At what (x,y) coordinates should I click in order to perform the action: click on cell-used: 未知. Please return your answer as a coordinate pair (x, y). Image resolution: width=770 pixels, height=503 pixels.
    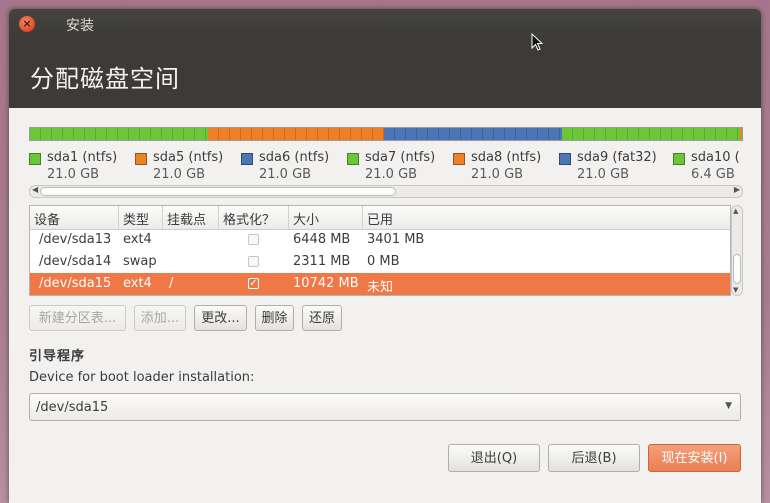
    Looking at the image, I should click on (380, 287).